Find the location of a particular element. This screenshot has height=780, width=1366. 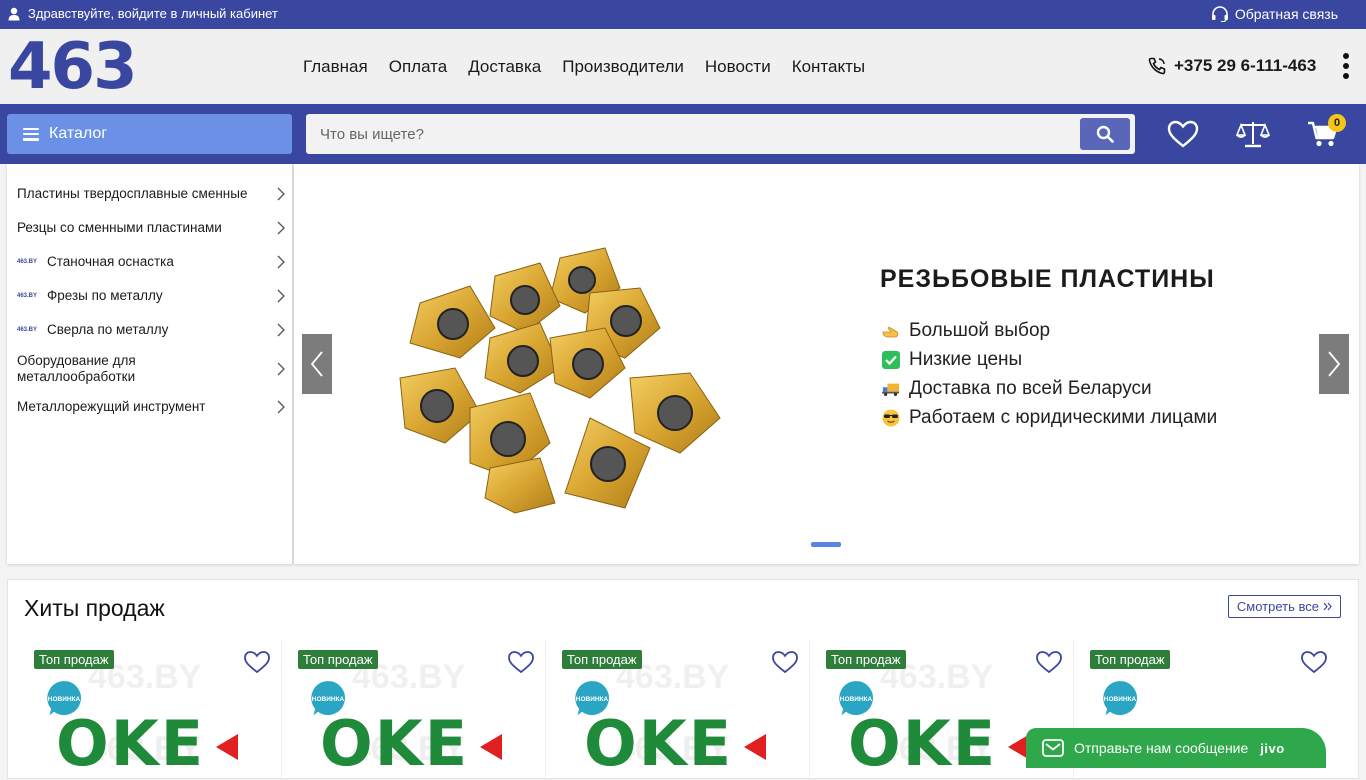

chat-widget-button: Отправьте нам сообщение jivo is located at coordinates (1176, 748).